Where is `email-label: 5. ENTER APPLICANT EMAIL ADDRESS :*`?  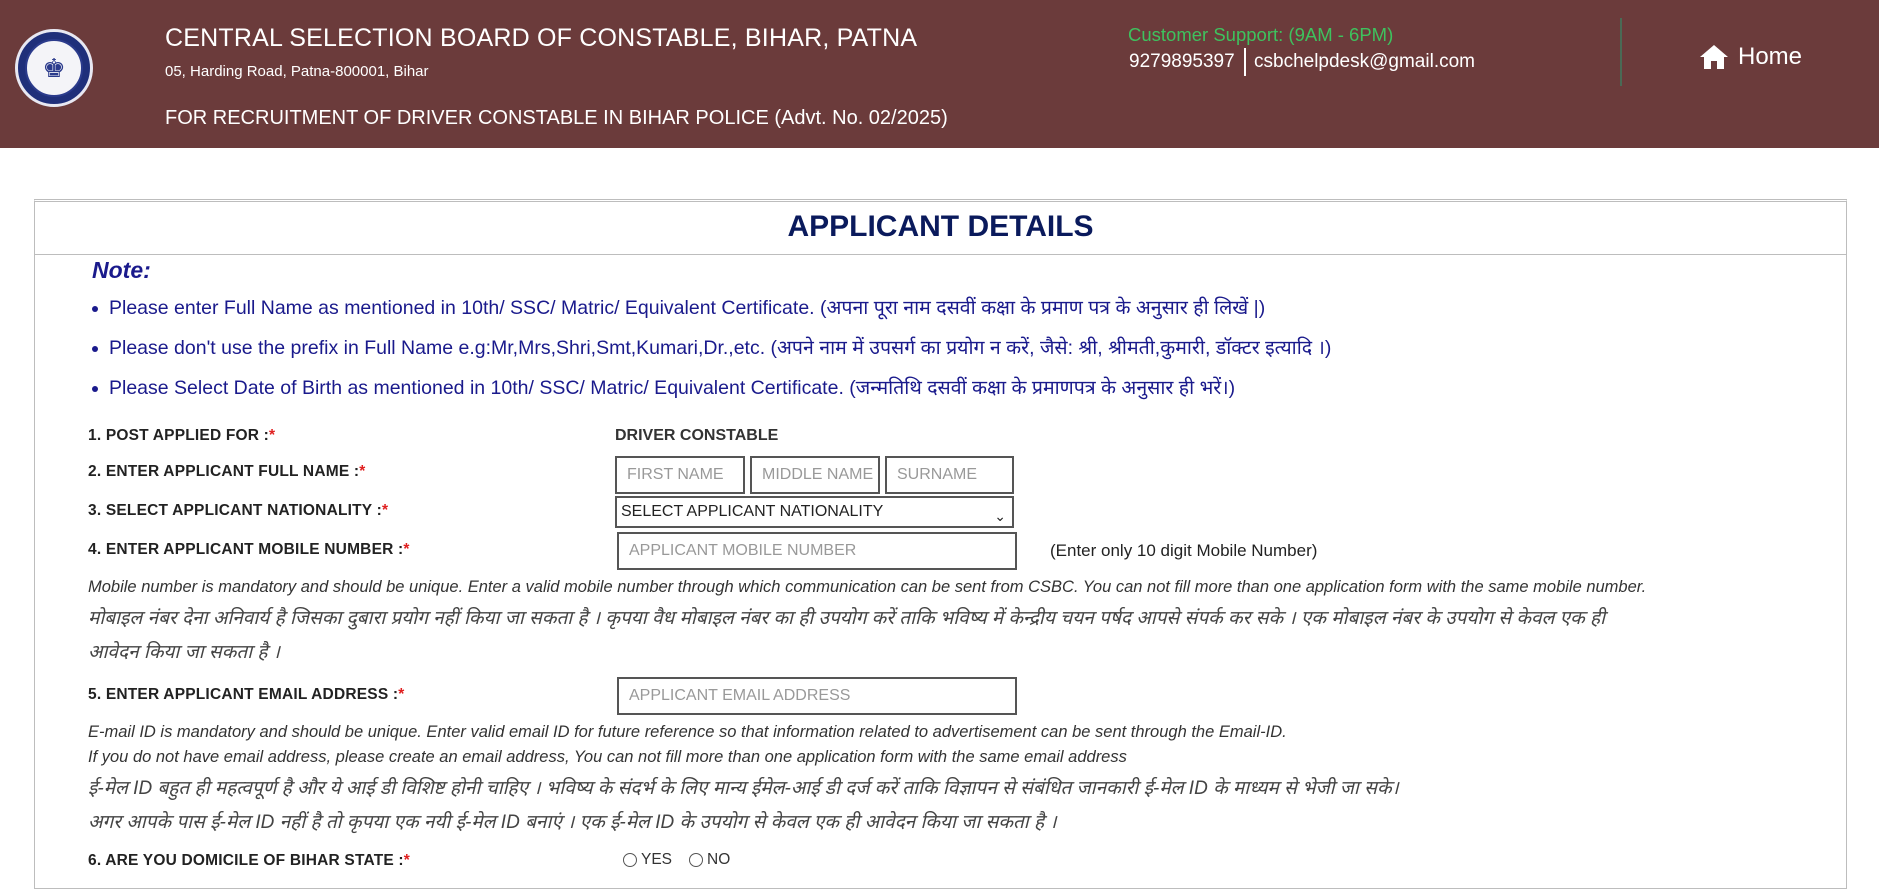
email-label: 5. ENTER APPLICANT EMAIL ADDRESS :* is located at coordinates (246, 694).